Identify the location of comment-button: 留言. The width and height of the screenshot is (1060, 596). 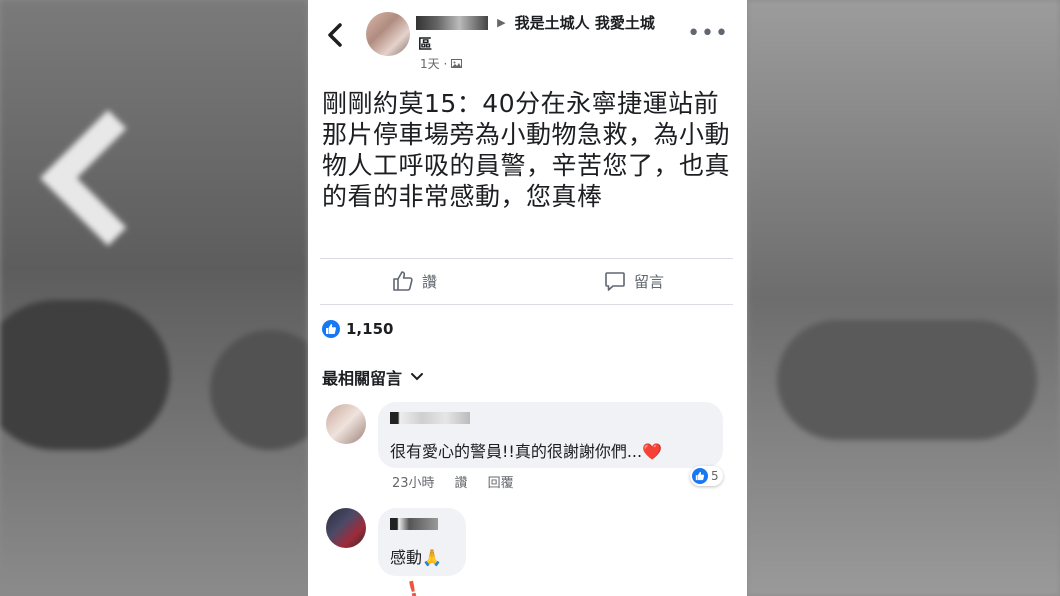
(634, 281).